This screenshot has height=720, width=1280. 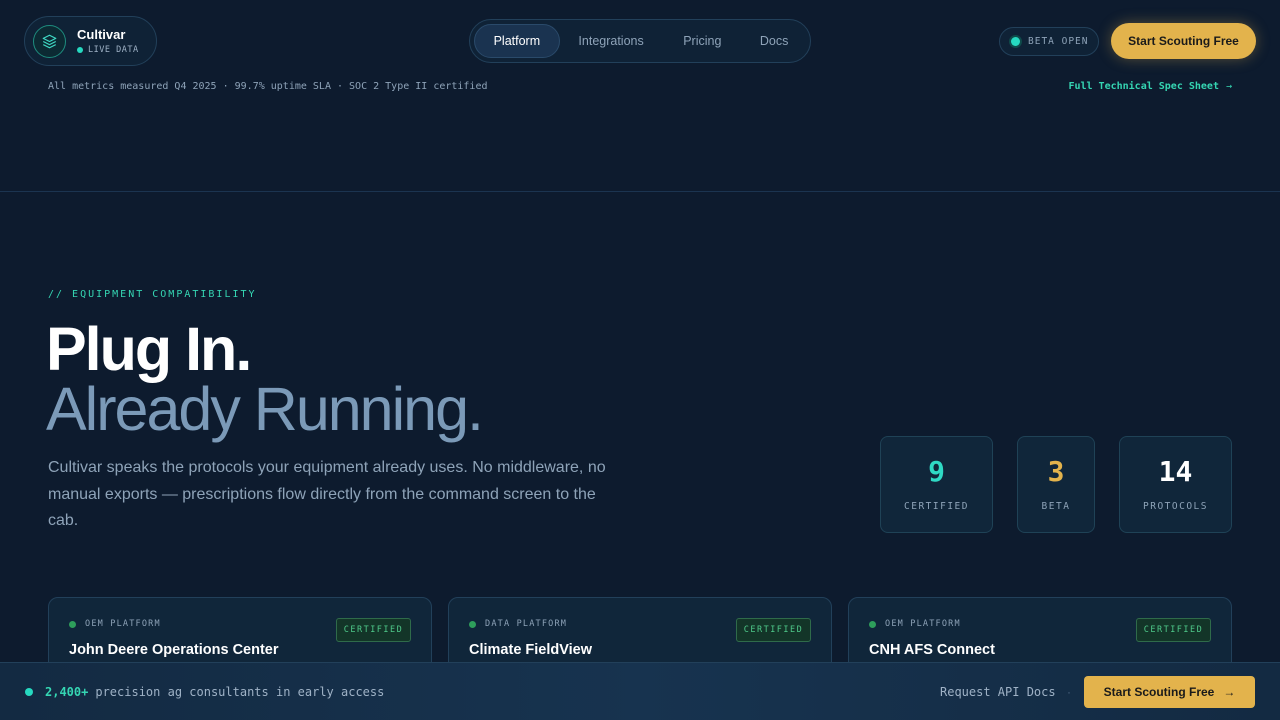 I want to click on stat-label: BETA, so click(x=1056, y=506).